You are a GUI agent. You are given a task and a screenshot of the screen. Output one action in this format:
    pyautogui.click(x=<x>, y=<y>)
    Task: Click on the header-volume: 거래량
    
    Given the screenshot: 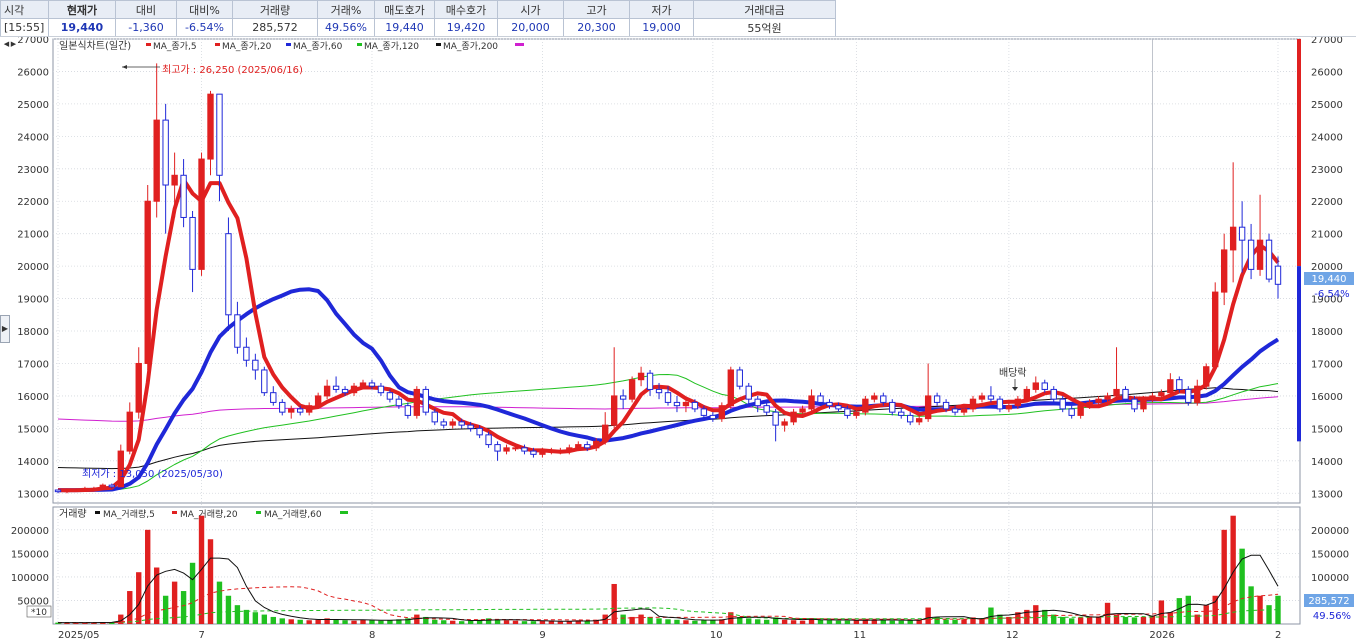 What is the action you would take?
    pyautogui.click(x=275, y=9)
    